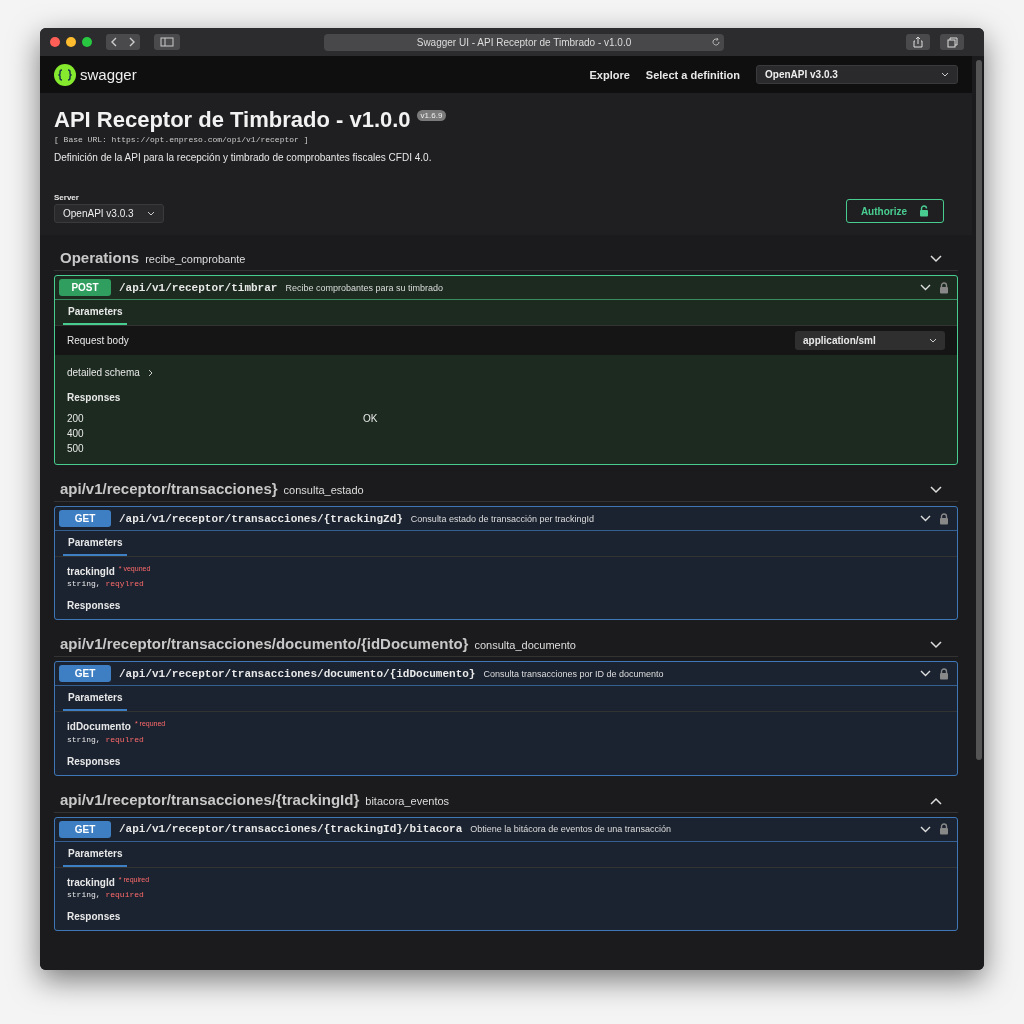  What do you see at coordinates (76, 434) in the screenshot?
I see `response-code: 400` at bounding box center [76, 434].